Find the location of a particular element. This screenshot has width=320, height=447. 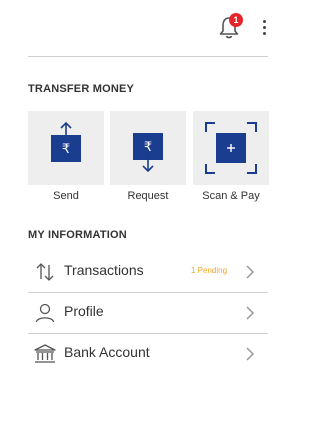

rupee-request-icon: ₹ is located at coordinates (148, 153).